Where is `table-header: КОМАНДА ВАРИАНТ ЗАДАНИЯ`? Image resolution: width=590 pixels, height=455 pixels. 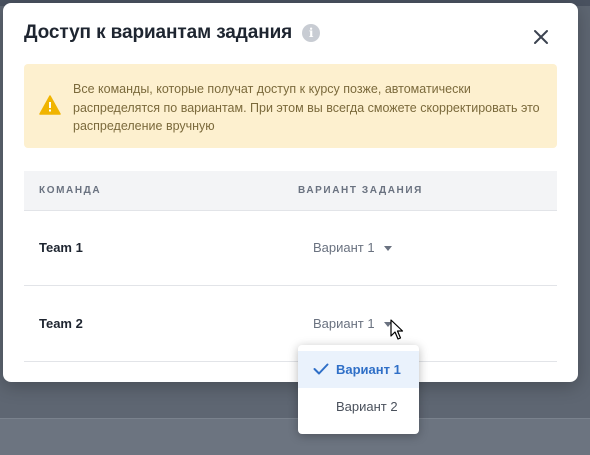
table-header: КОМАНДА ВАРИАНТ ЗАДАНИЯ is located at coordinates (290, 191).